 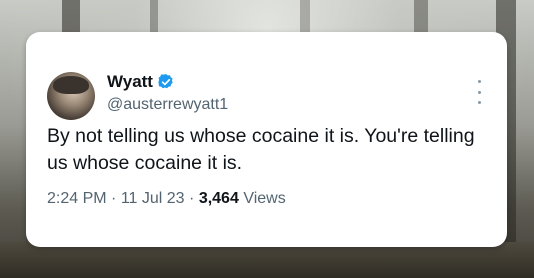 I want to click on avatar-hair, so click(x=71, y=85).